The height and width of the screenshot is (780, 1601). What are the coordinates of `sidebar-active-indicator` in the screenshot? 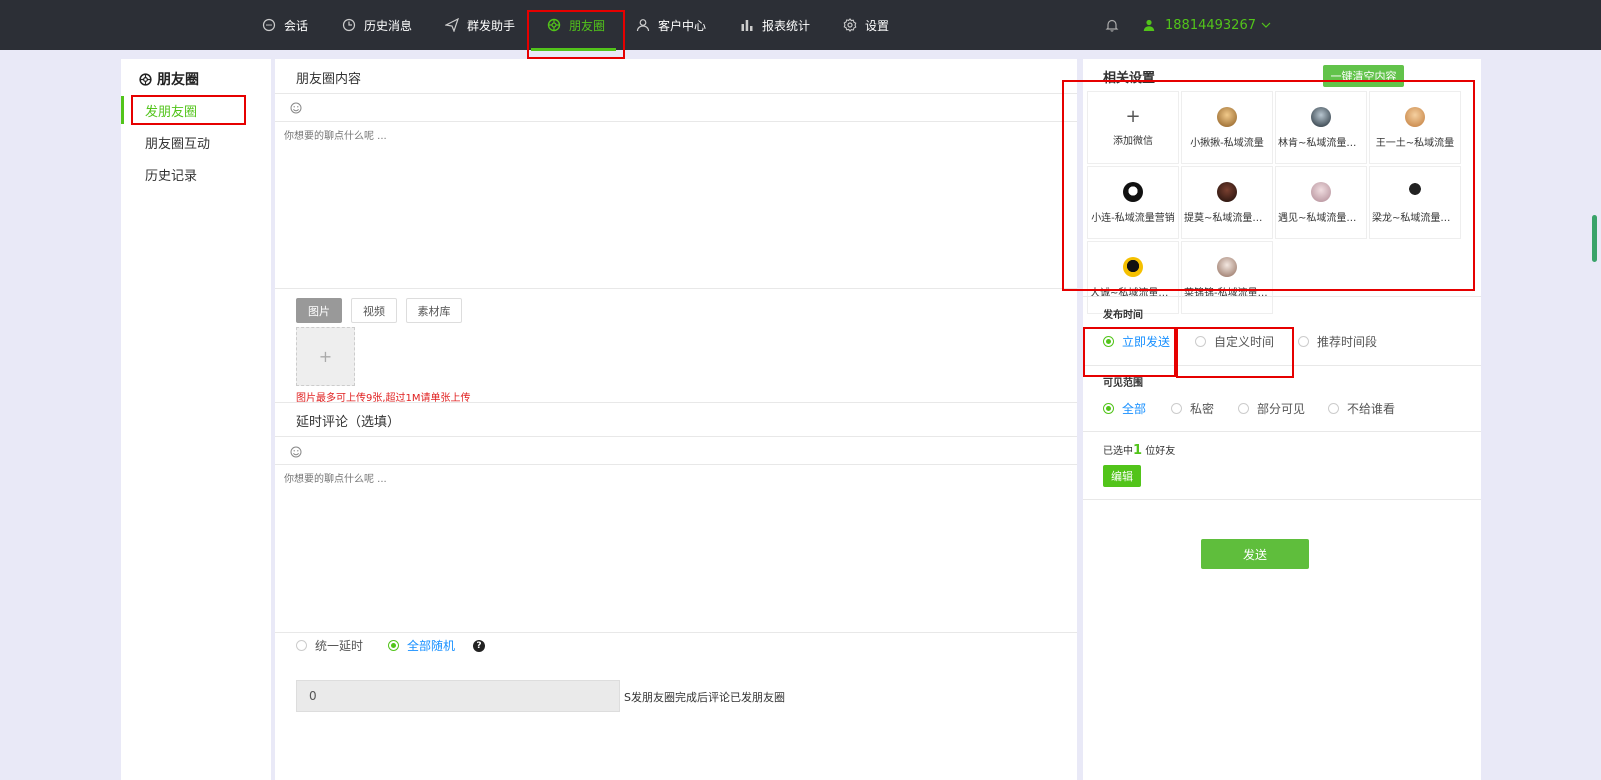 It's located at (122, 110).